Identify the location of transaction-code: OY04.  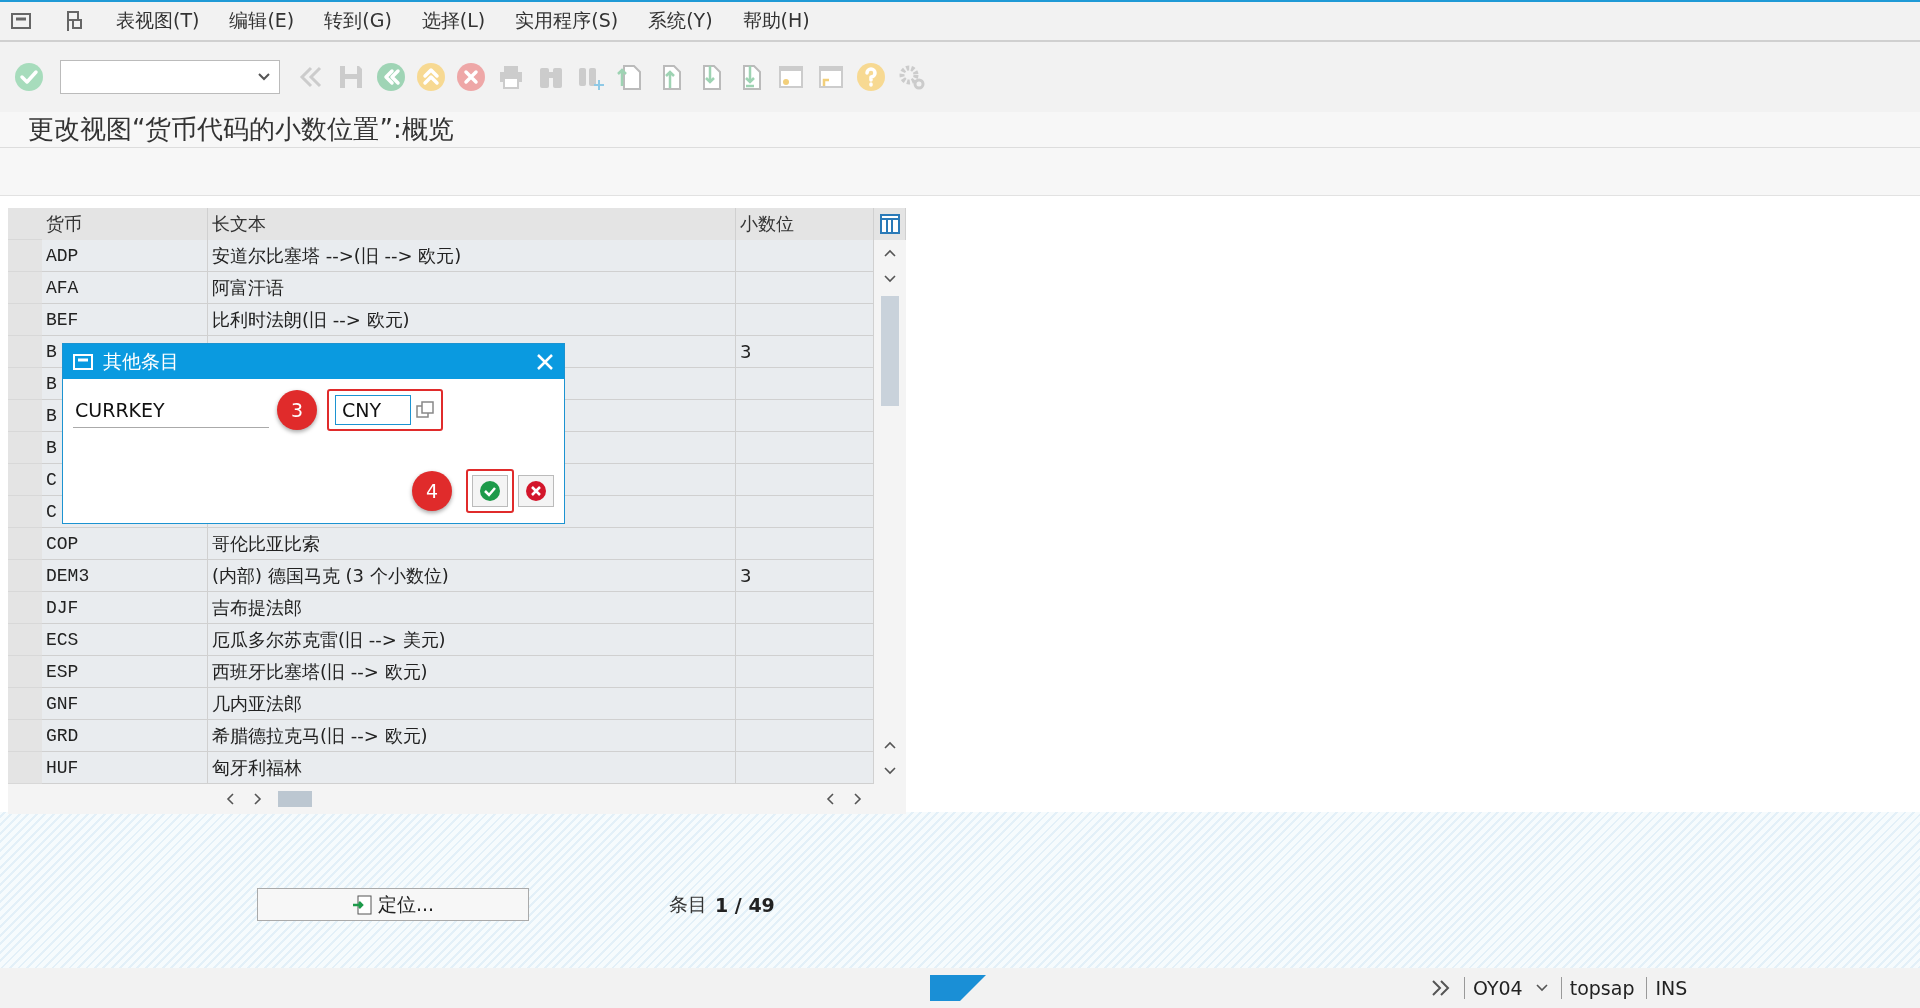
(1493, 988).